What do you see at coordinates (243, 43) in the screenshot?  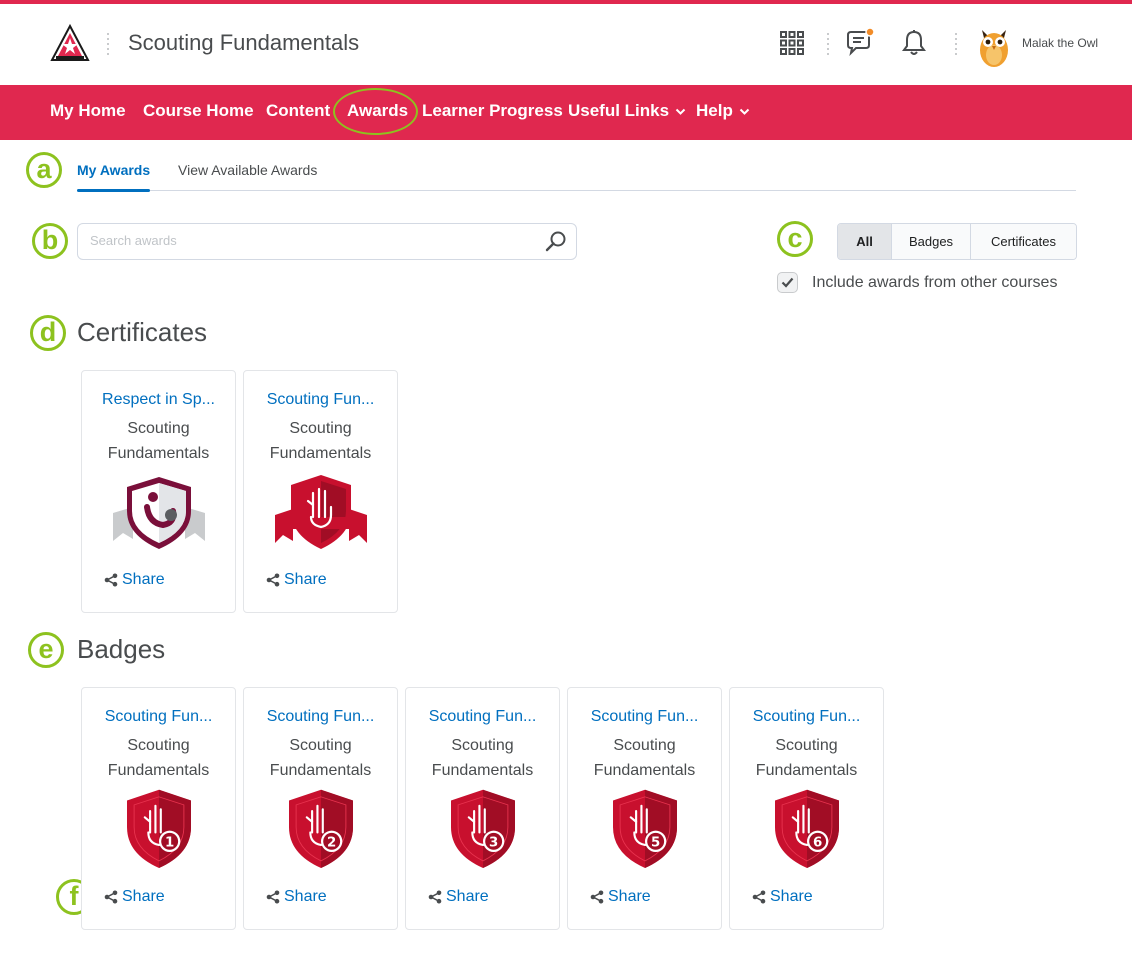 I see `course-title: Scouting Fundamentals` at bounding box center [243, 43].